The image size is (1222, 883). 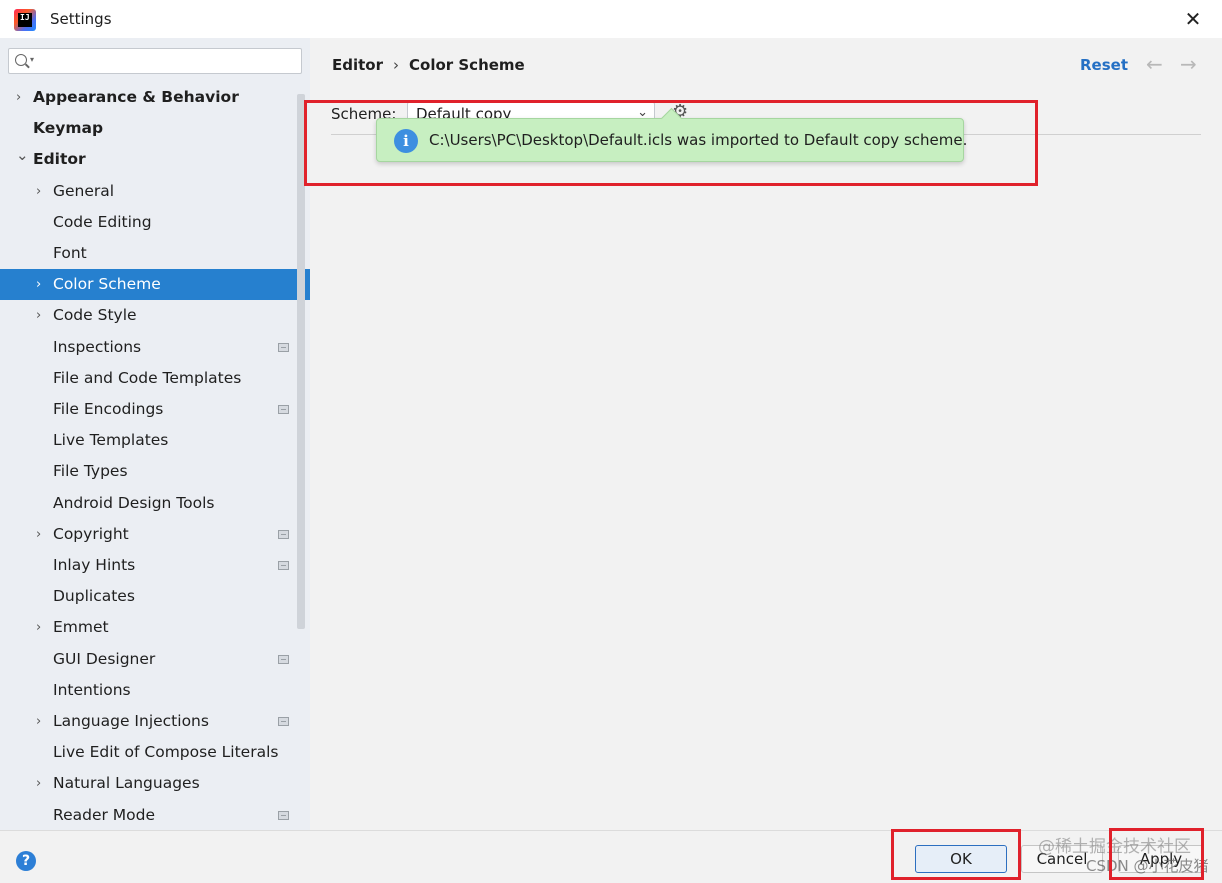 I want to click on sidebar-item-gui-designer: GUI Designer, so click(x=155, y=659).